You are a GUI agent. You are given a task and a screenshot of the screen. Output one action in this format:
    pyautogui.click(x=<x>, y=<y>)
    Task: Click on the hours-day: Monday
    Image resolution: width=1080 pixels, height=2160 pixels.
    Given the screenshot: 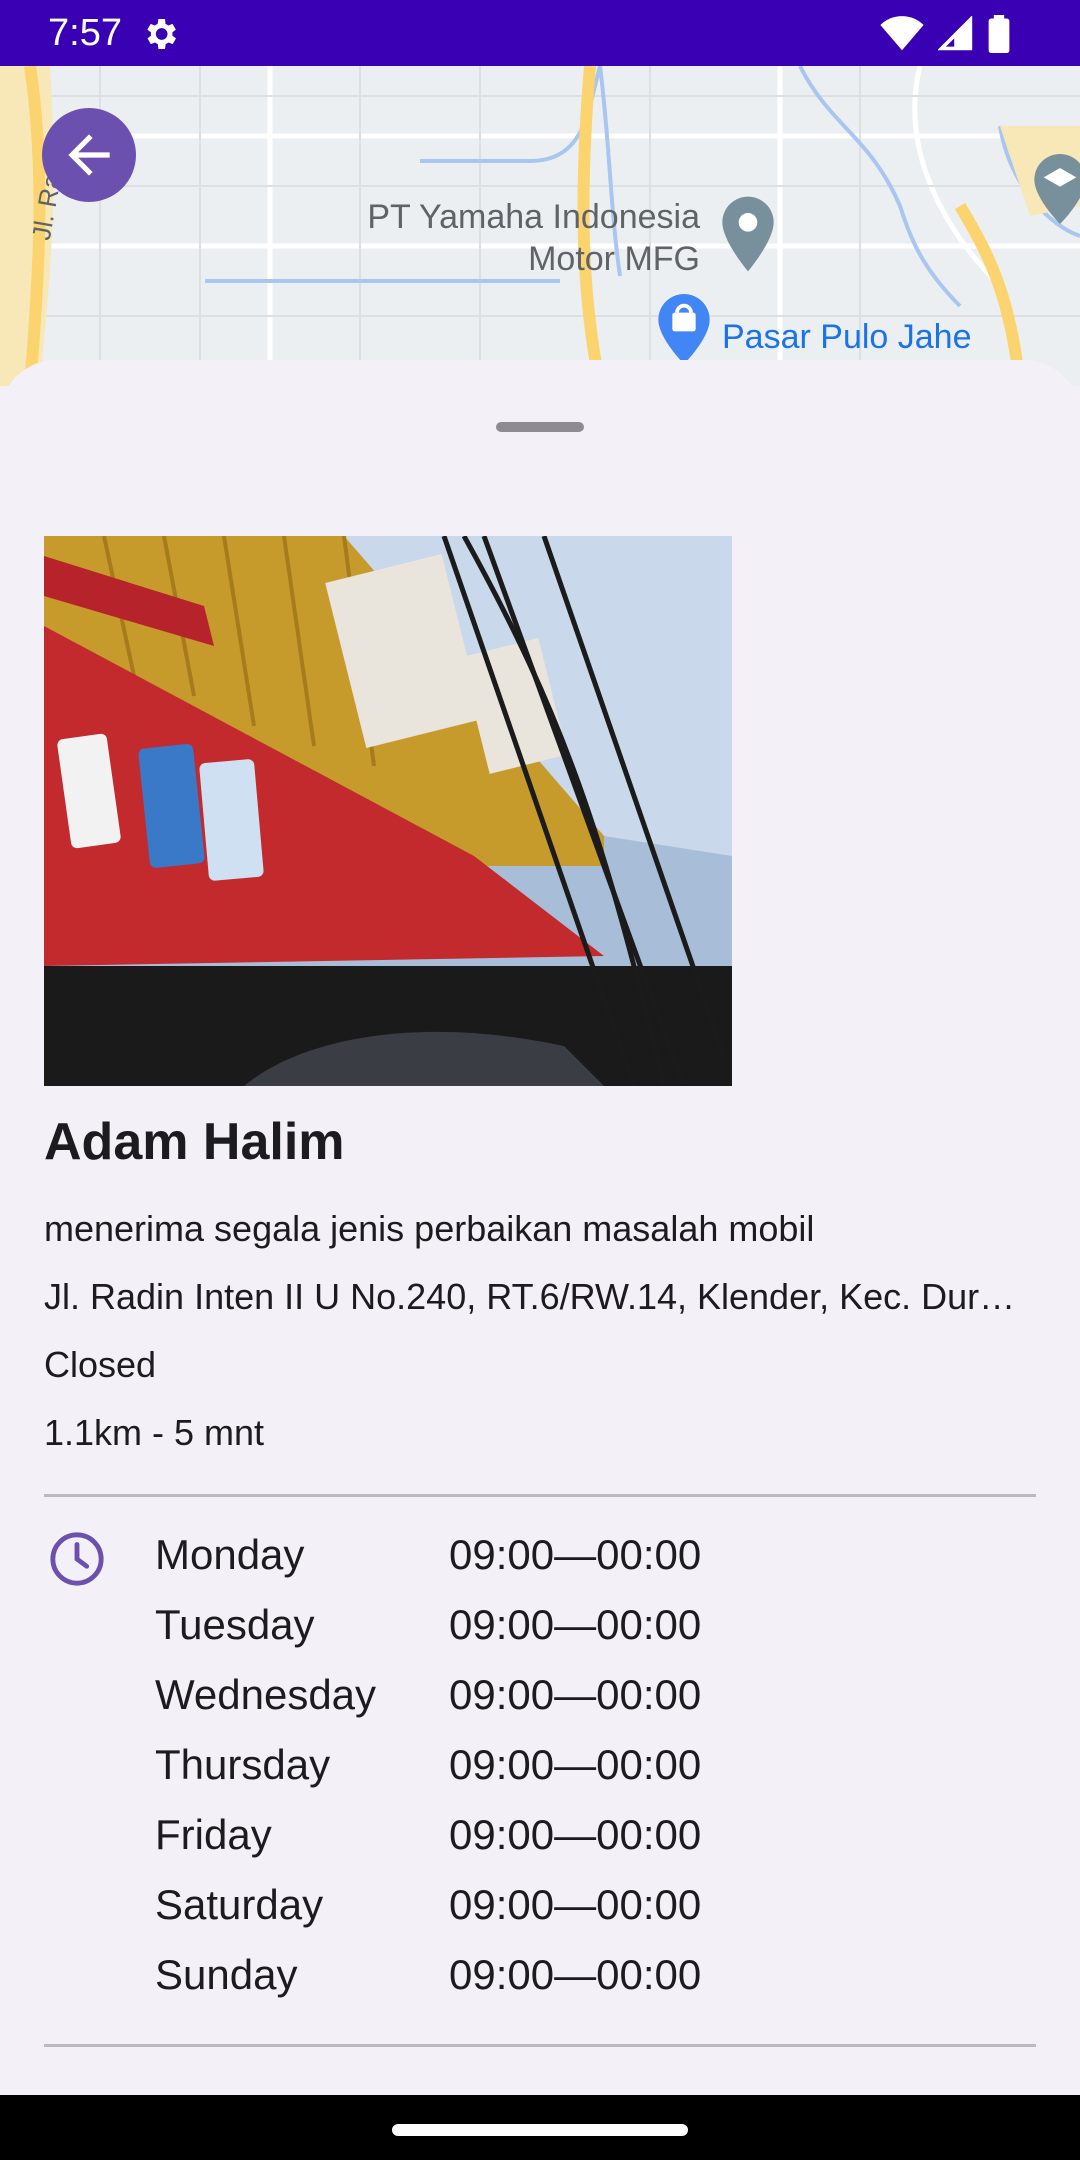 What is the action you would take?
    pyautogui.click(x=230, y=1554)
    